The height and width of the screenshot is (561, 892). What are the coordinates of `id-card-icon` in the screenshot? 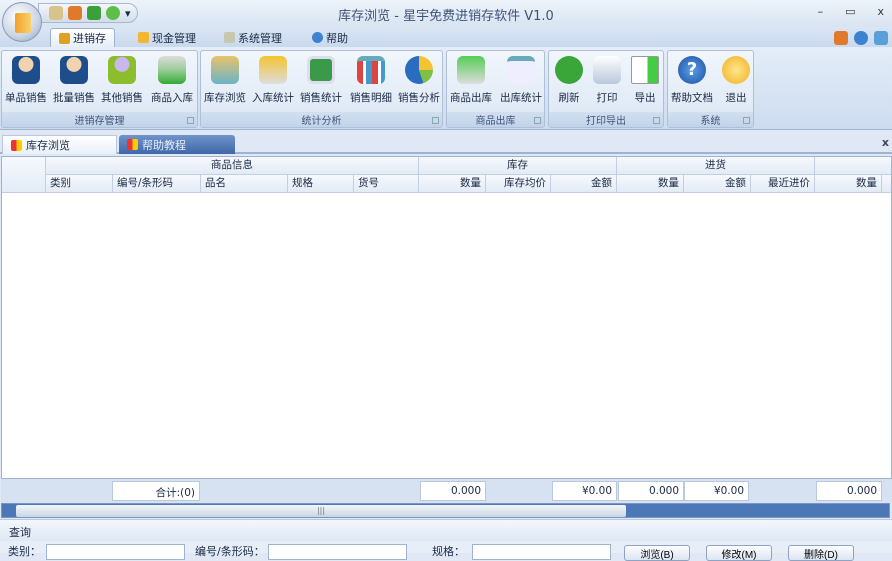 It's located at (321, 70).